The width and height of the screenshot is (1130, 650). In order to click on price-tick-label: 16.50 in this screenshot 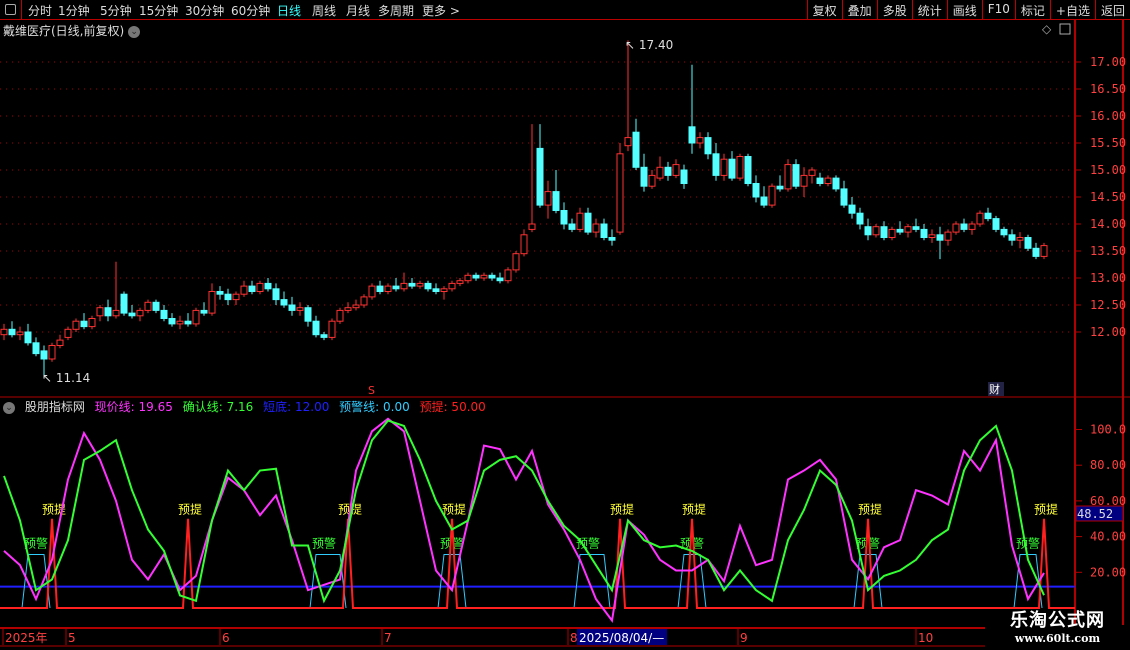, I will do `click(1108, 89)`.